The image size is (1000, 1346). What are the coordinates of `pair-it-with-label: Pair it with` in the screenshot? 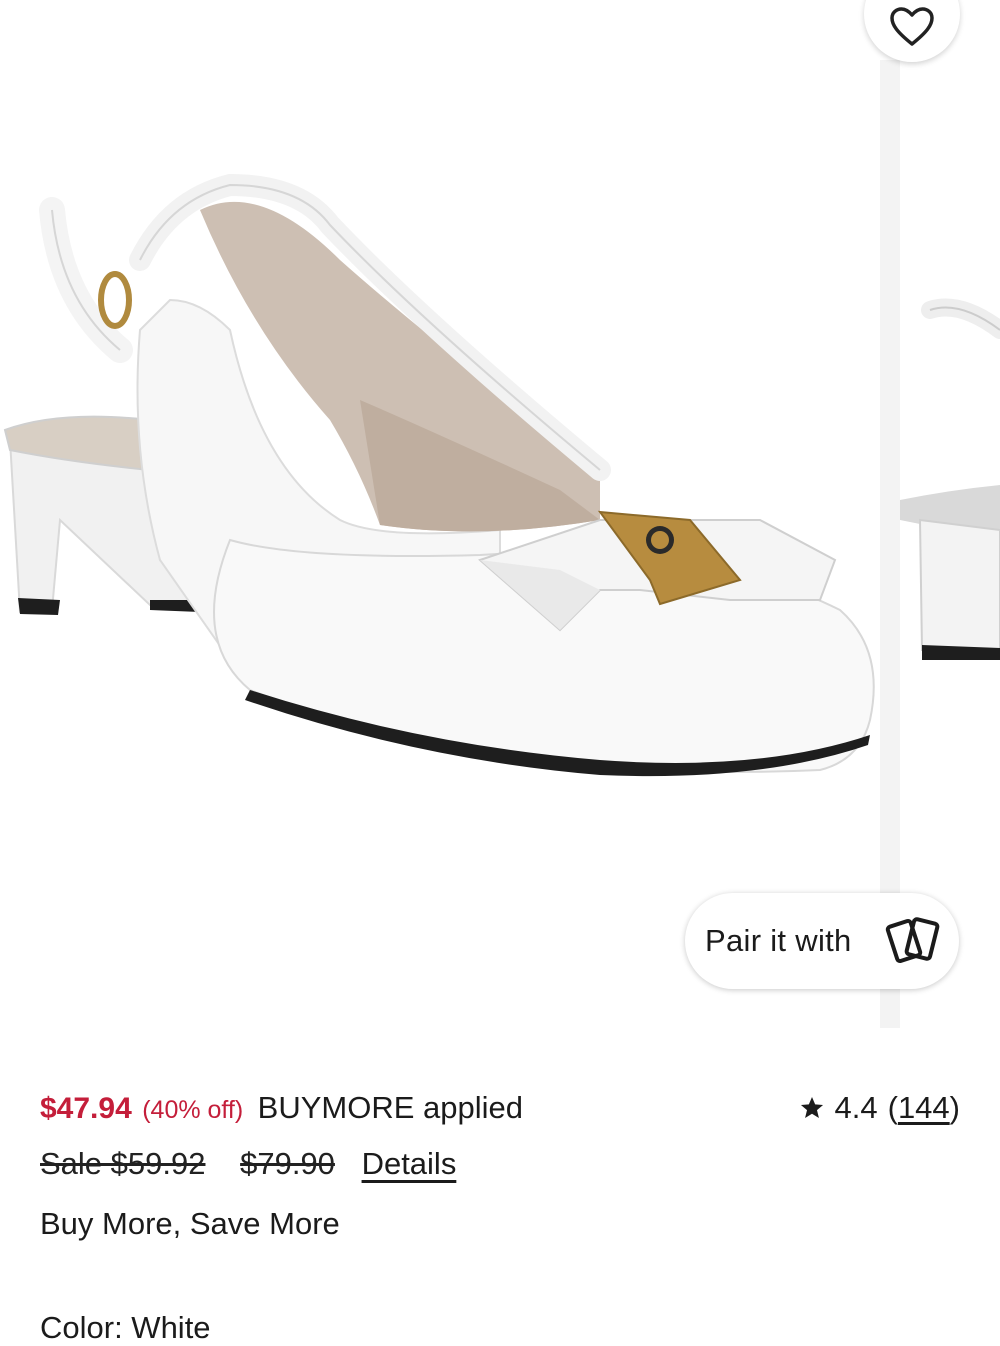 It's located at (778, 940).